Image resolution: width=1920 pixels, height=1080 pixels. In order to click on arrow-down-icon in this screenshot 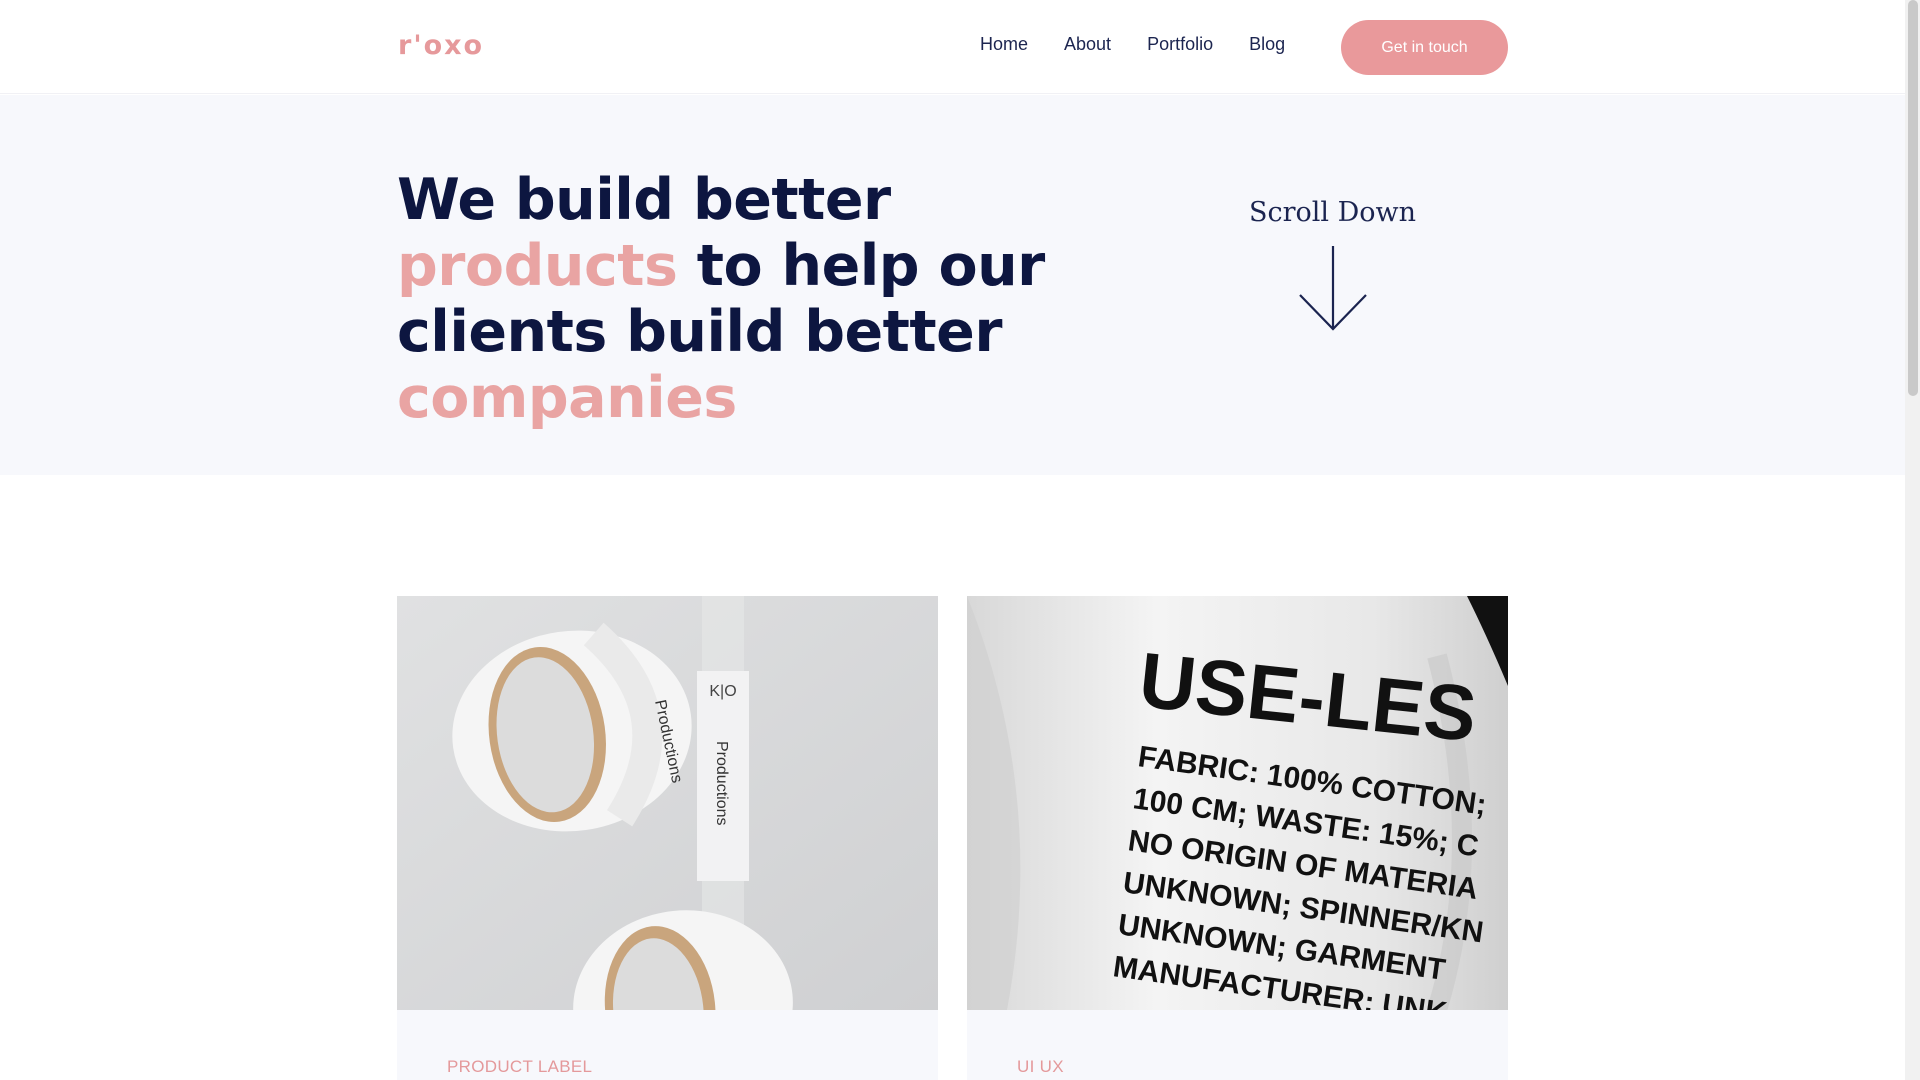, I will do `click(1332, 288)`.